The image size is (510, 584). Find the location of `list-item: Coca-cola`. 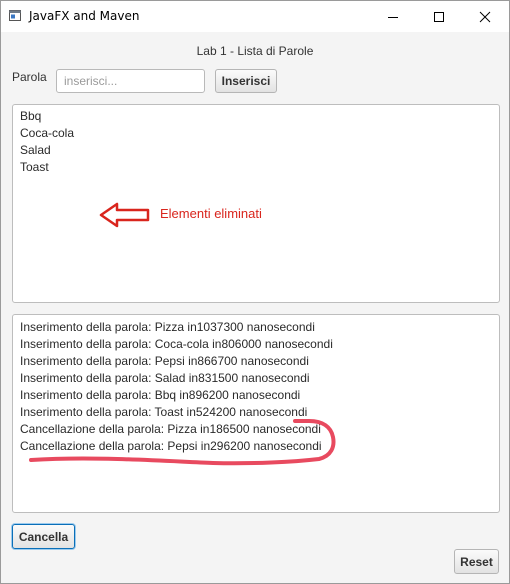

list-item: Coca-cola is located at coordinates (47, 133).